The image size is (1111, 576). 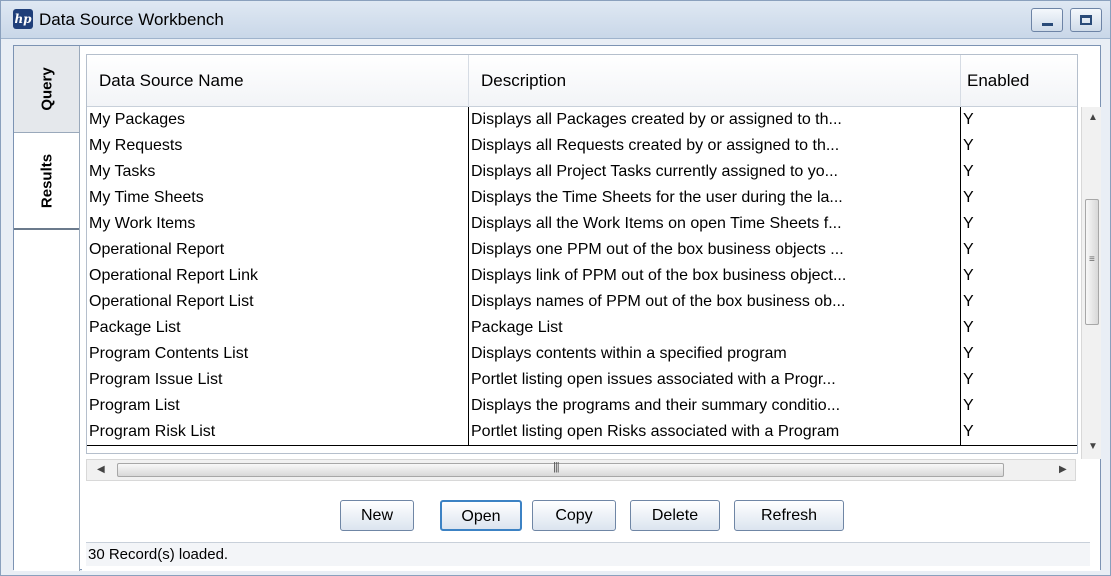 I want to click on vertical-tabs: Query Results, so click(x=47, y=308).